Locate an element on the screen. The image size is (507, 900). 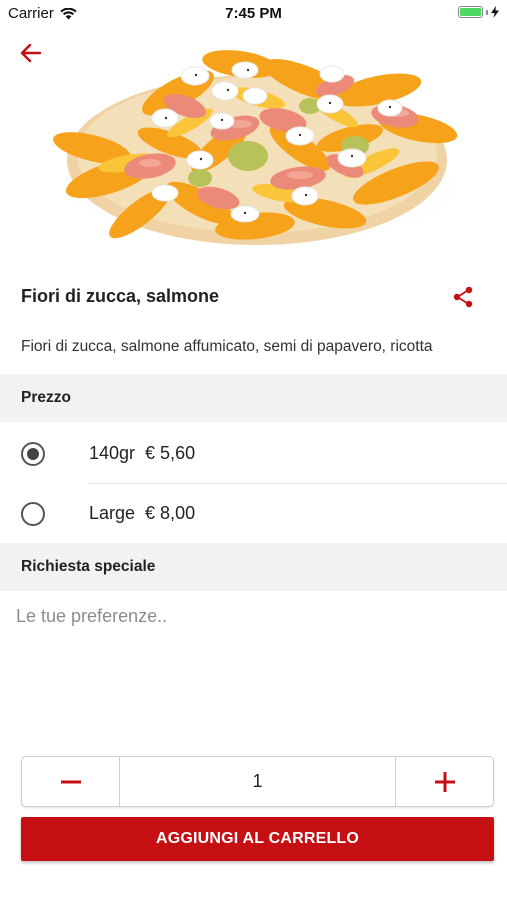
share-button is located at coordinates (463, 297).